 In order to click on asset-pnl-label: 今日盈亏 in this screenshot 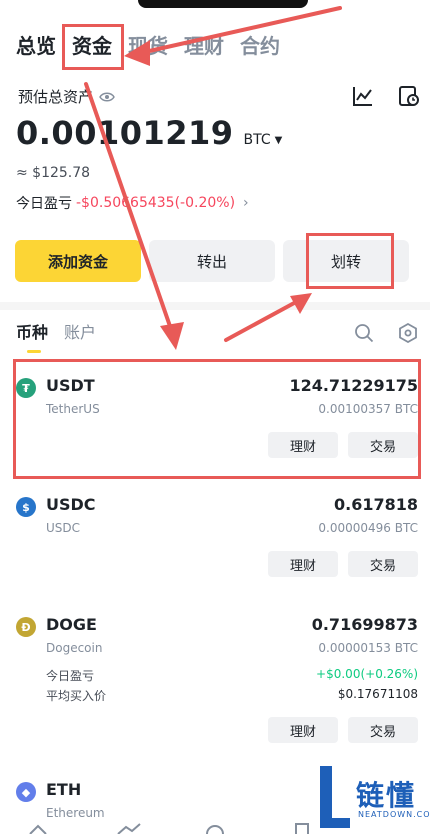, I will do `click(70, 676)`.